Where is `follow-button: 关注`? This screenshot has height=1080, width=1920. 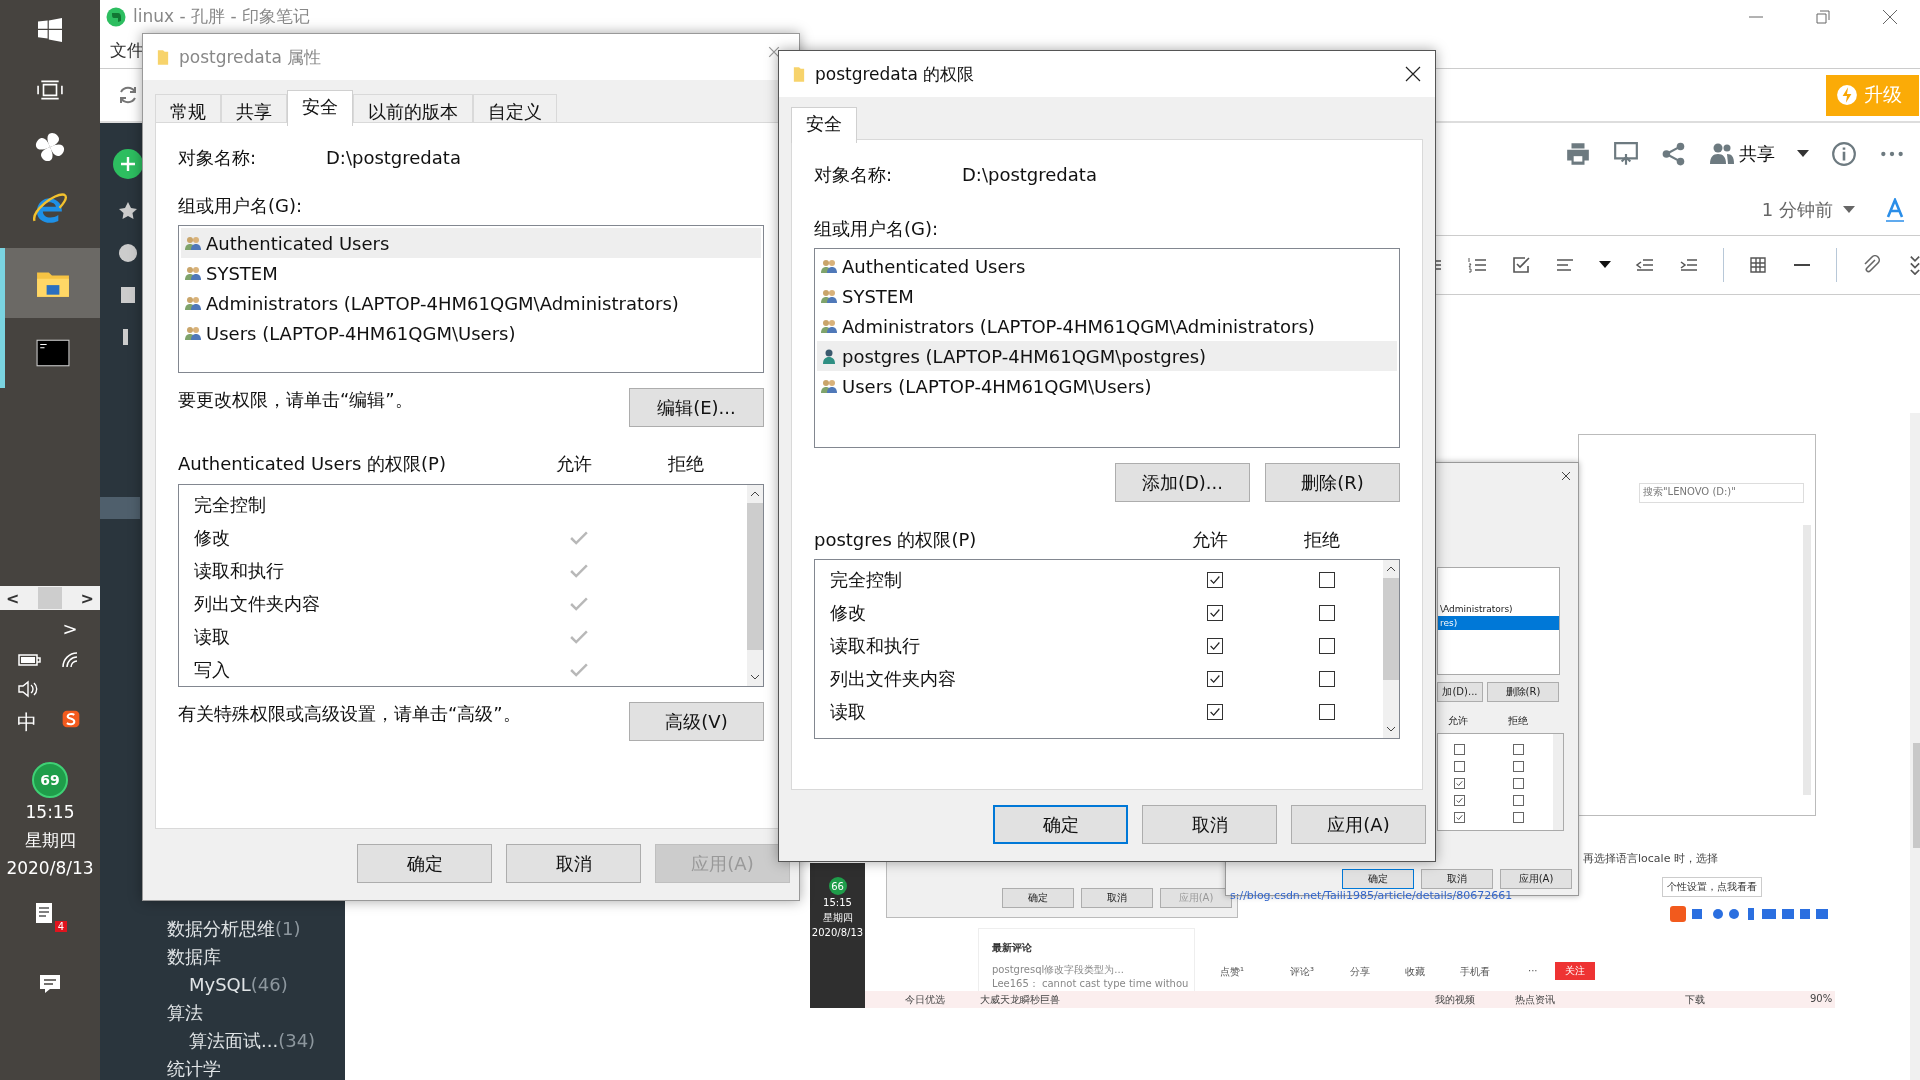 follow-button: 关注 is located at coordinates (1575, 971).